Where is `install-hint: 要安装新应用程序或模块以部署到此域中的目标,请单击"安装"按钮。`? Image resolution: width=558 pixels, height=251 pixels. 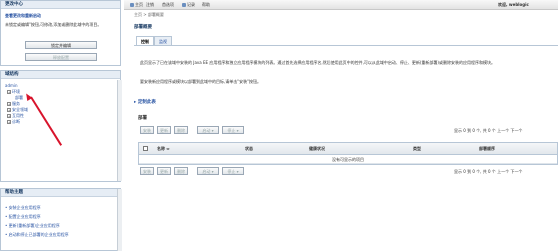
install-hint: 要安装新应用程序或模块以部署到此域中的目标,请单击"安装"按钮。 is located at coordinates (200, 81).